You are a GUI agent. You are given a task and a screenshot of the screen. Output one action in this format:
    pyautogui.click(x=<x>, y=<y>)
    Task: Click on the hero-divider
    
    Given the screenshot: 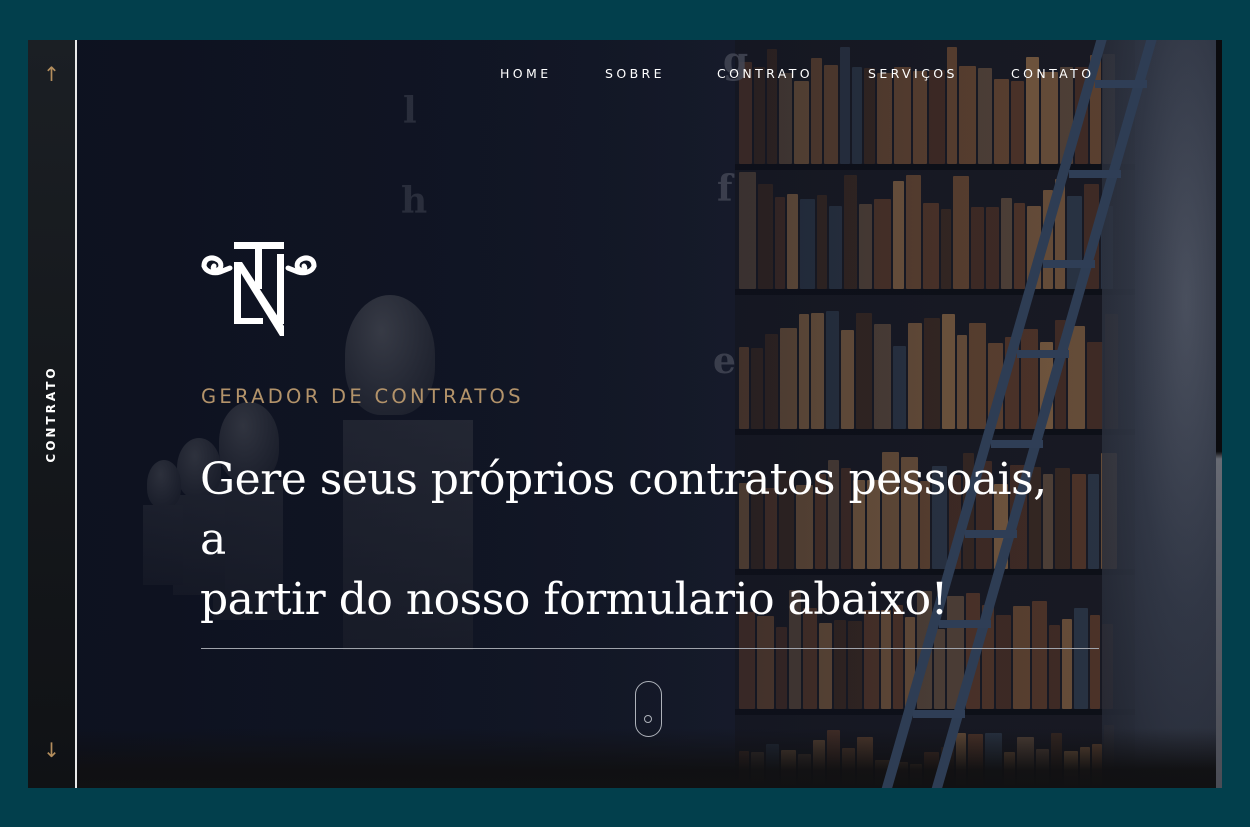 What is the action you would take?
    pyautogui.click(x=650, y=648)
    